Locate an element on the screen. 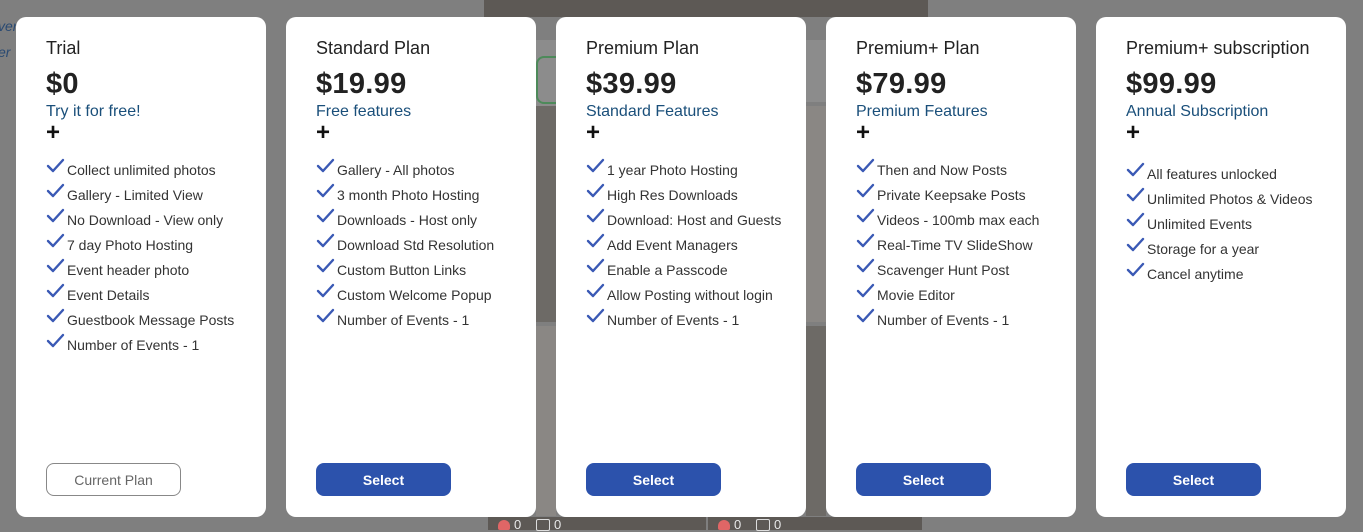 The image size is (1363, 532). feature-item: High Res Downloads is located at coordinates (696, 194).